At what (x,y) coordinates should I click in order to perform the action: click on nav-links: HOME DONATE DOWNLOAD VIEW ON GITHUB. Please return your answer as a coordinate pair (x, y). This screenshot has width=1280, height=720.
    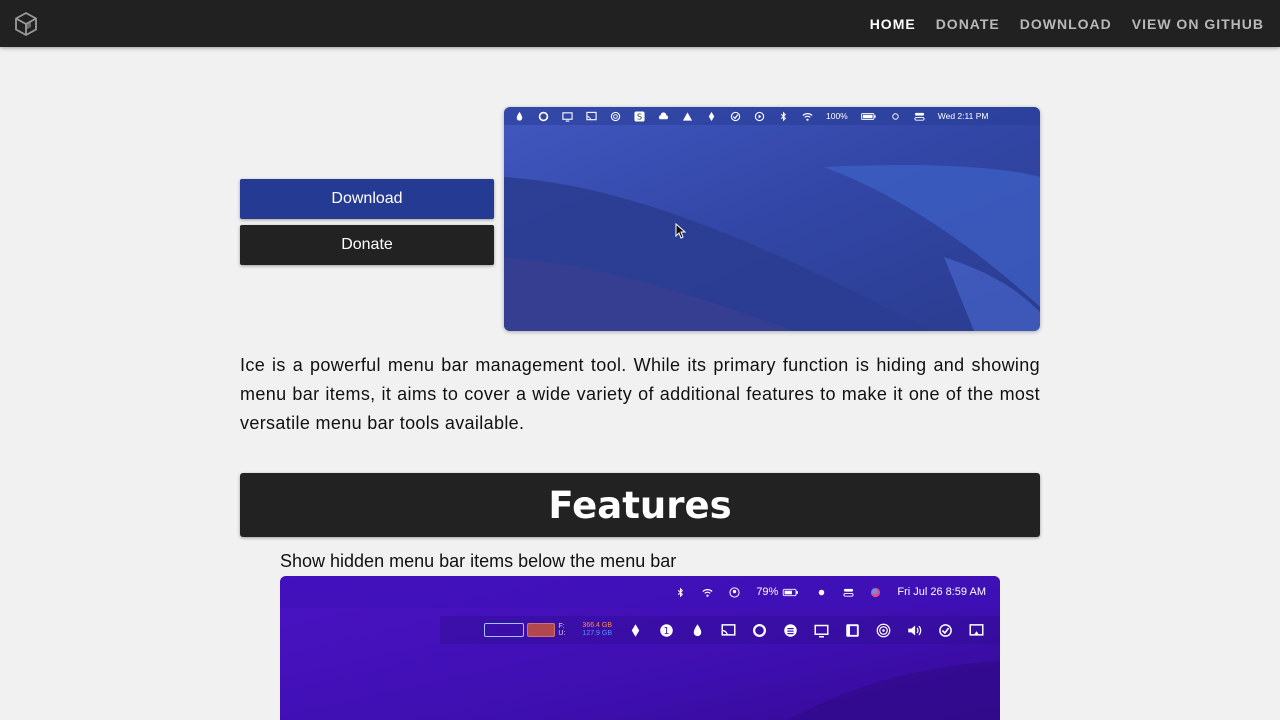
    Looking at the image, I should click on (1067, 23).